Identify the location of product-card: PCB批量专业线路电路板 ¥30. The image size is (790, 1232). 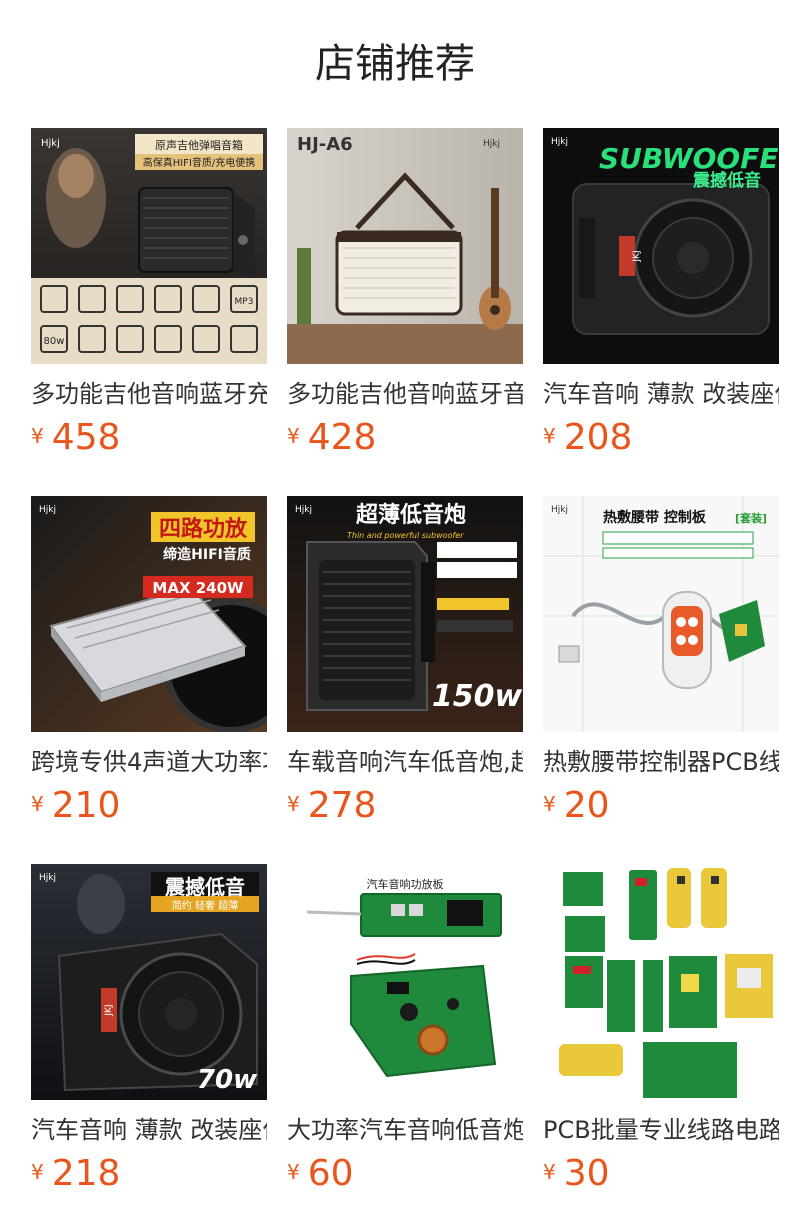
(661, 1029).